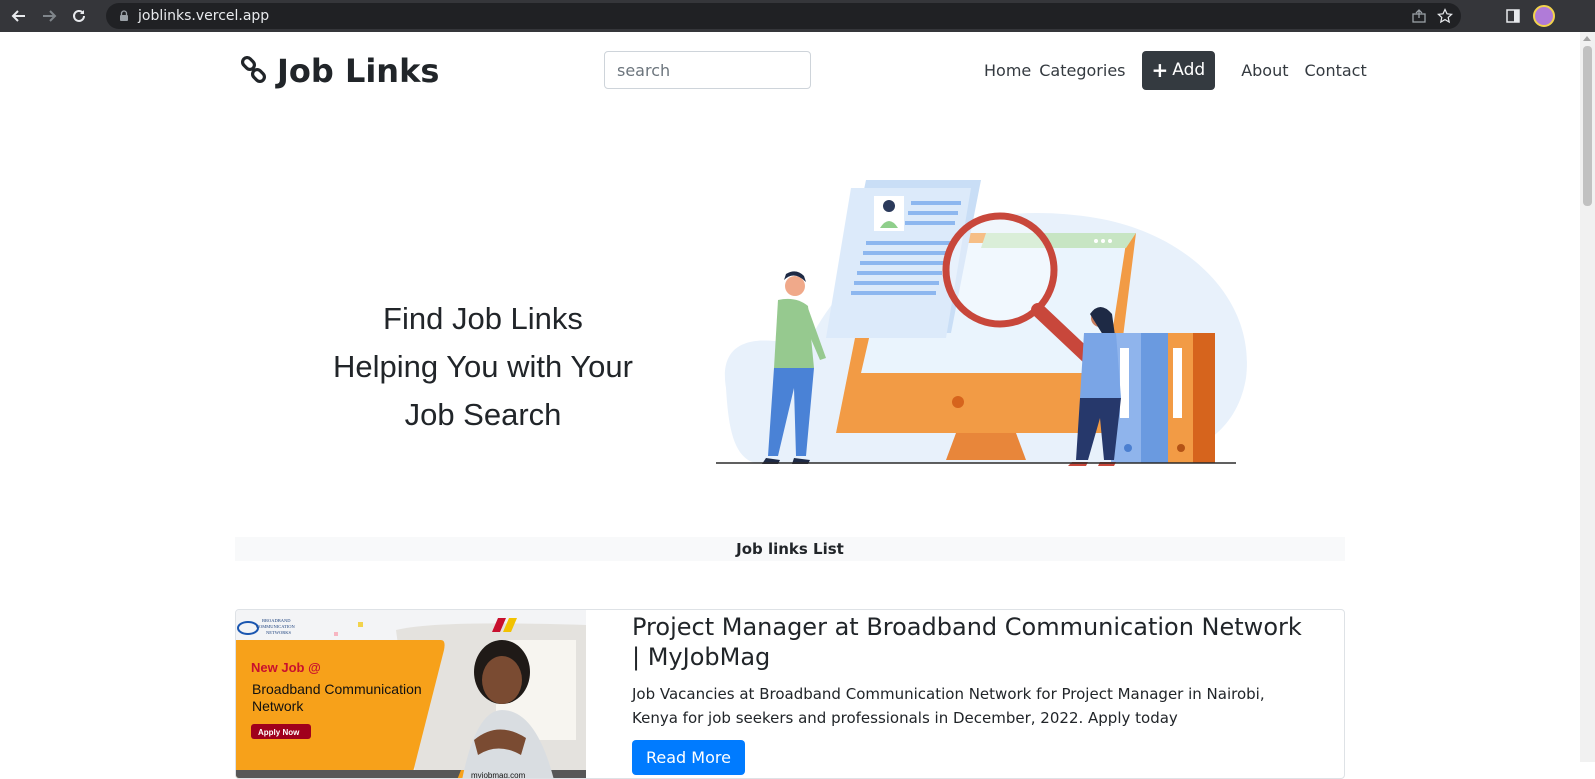 Image resolution: width=1595 pixels, height=779 pixels. What do you see at coordinates (278, 706) in the screenshot?
I see `ad-company-line-2: Network` at bounding box center [278, 706].